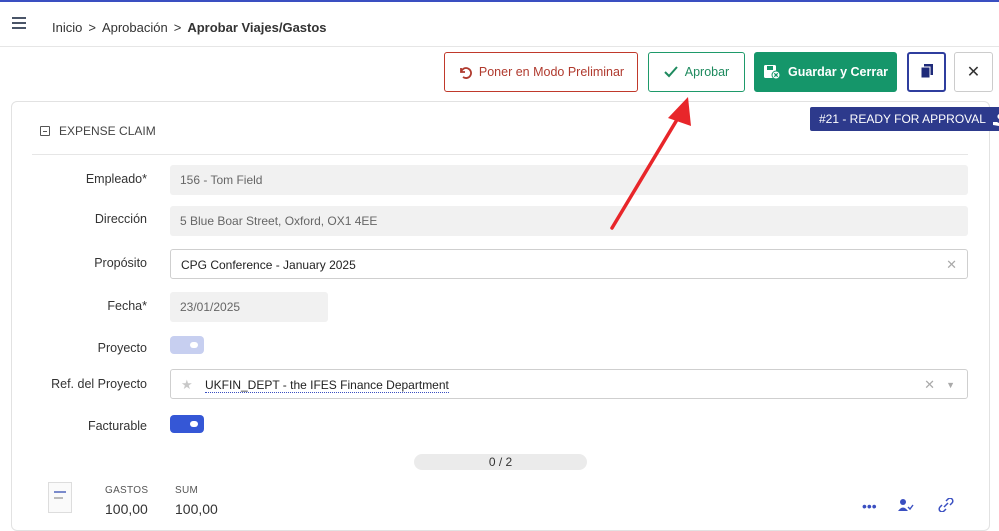 This screenshot has height=531, width=999. I want to click on sum-label: SUM, so click(187, 490).